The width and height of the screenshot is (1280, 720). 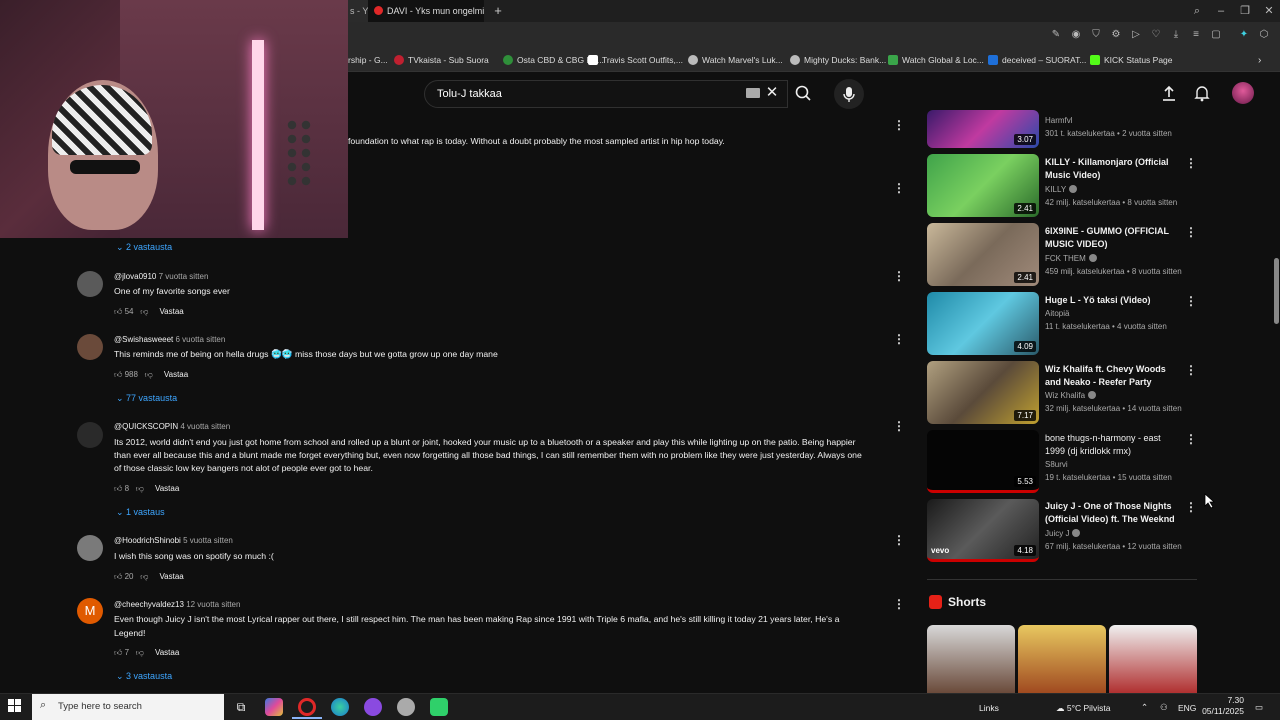 I want to click on video-thumbnail: 7.17, so click(x=983, y=392).